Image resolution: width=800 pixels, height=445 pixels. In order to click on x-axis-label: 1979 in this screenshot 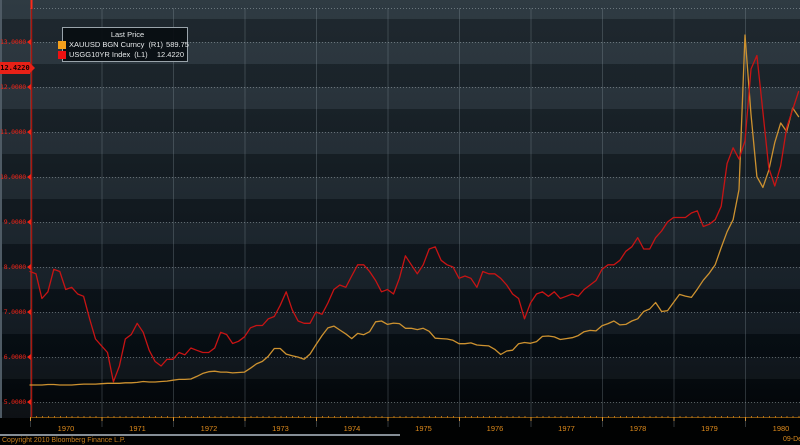, I will do `click(709, 428)`.